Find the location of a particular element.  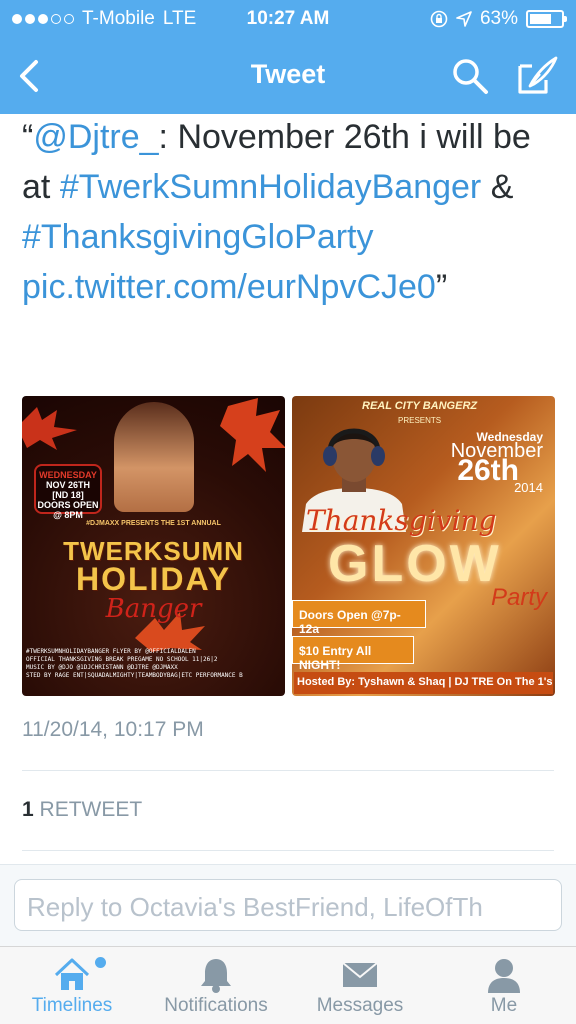

retweet-count: 1 RETWEET is located at coordinates (82, 810).